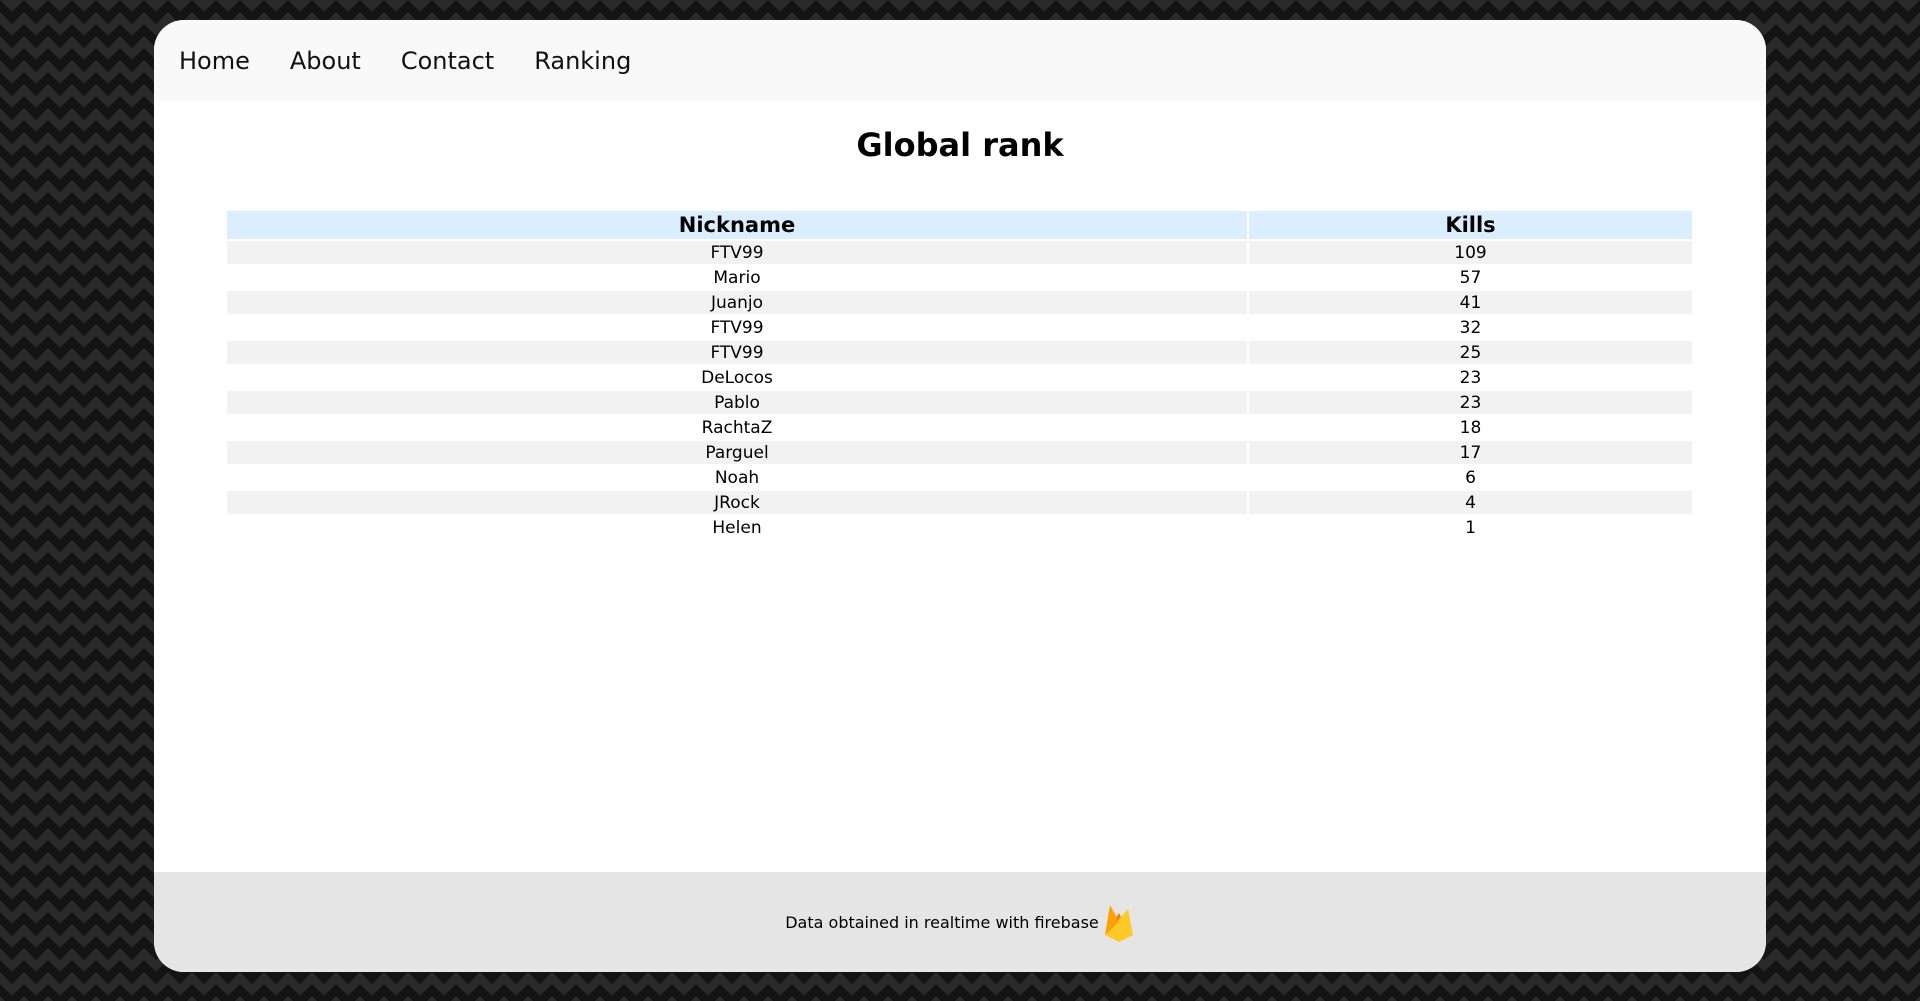  I want to click on cell-nickname: RachtaZ, so click(737, 426).